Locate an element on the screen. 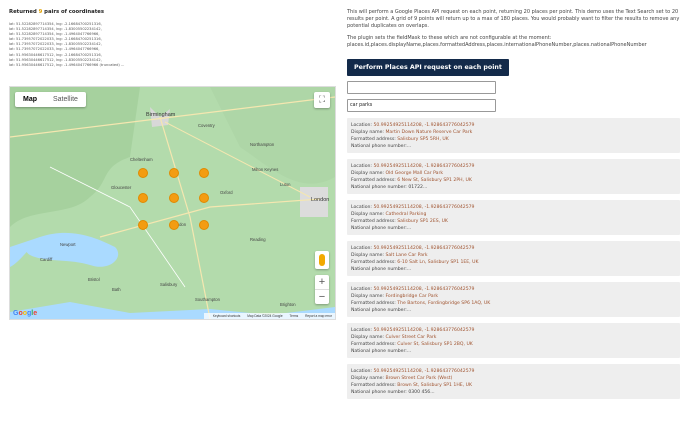 Image resolution: width=690 pixels, height=425 pixels. text-input is located at coordinates (421, 87).